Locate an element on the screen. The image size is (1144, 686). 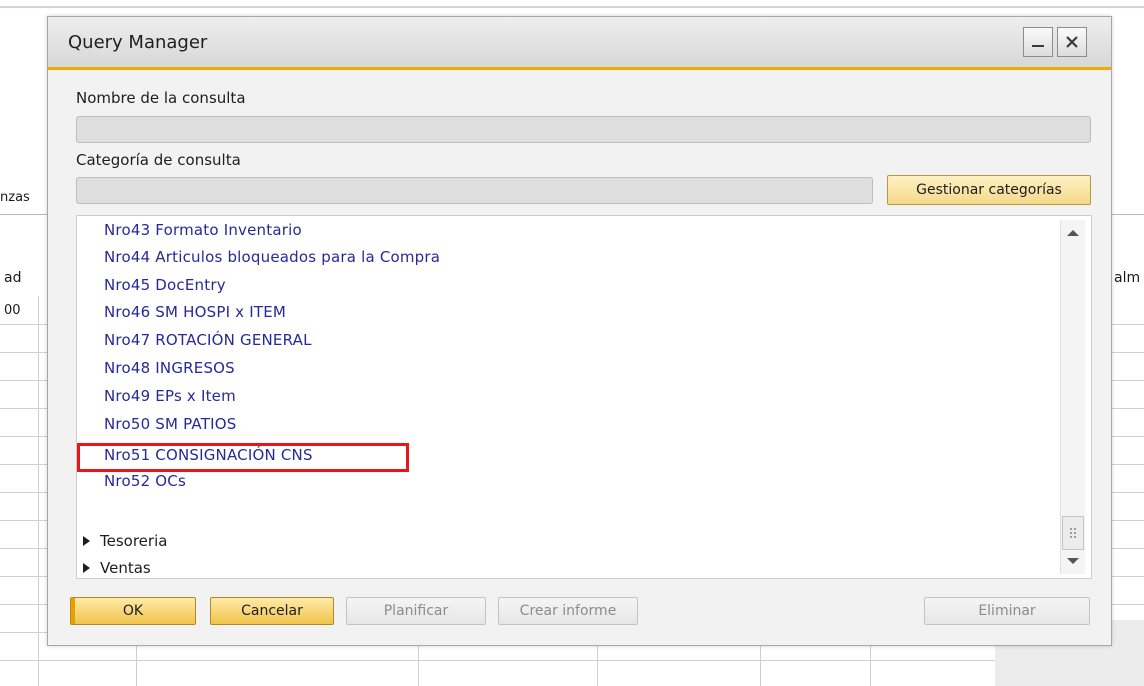
minimize-button is located at coordinates (1038, 42).